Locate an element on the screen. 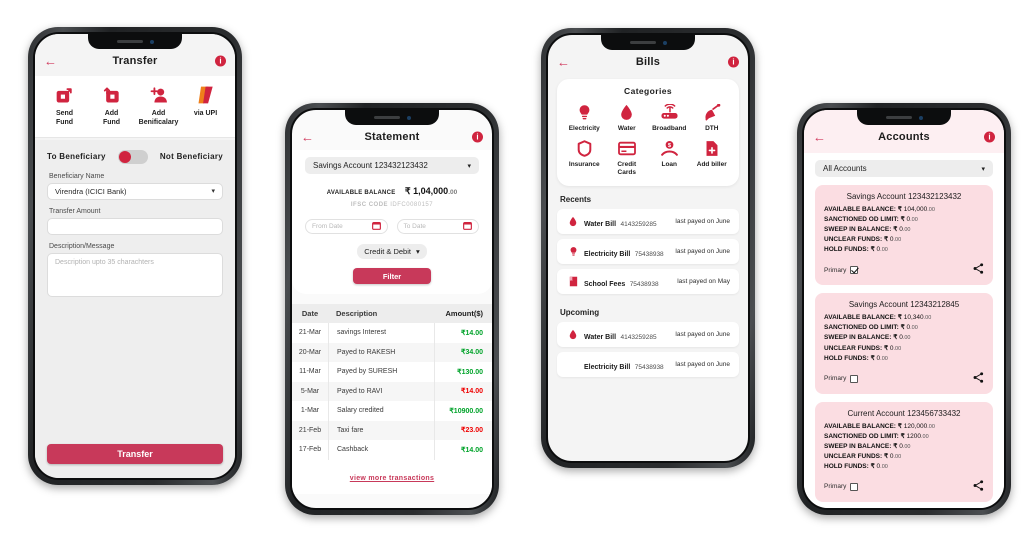  account-select: Savings Account 123432123432 ▾ is located at coordinates (392, 165).